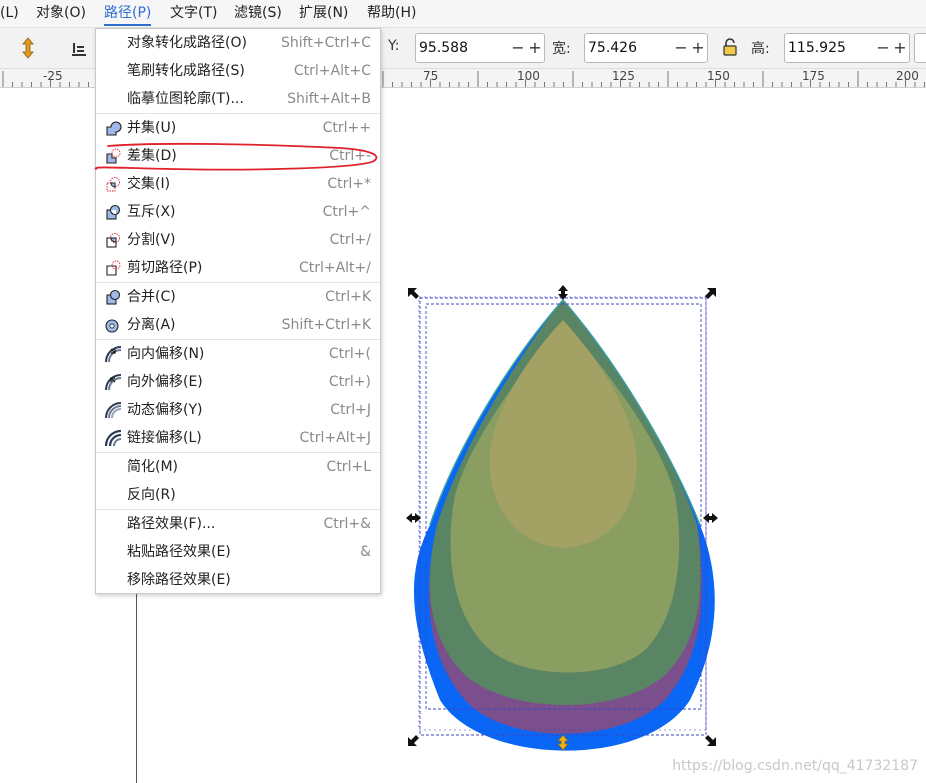 Image resolution: width=926 pixels, height=783 pixels. What do you see at coordinates (238, 580) in the screenshot?
I see `menu-item-remove-path-effect: 移除路径效果(E)` at bounding box center [238, 580].